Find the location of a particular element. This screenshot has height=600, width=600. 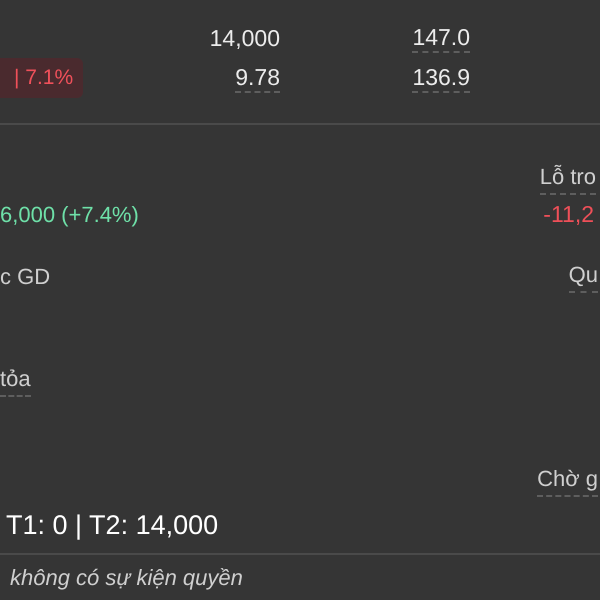

change-value: 6,000 (+7.4%) is located at coordinates (69, 214).